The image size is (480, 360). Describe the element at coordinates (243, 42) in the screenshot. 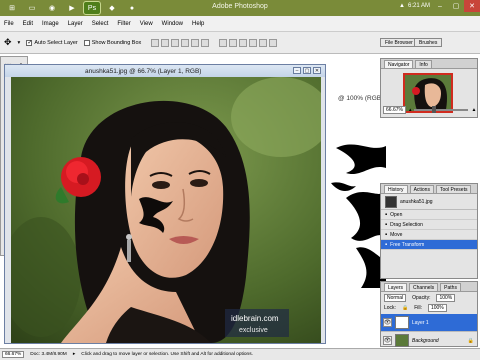

I see `distribute-bottom-button` at that location.